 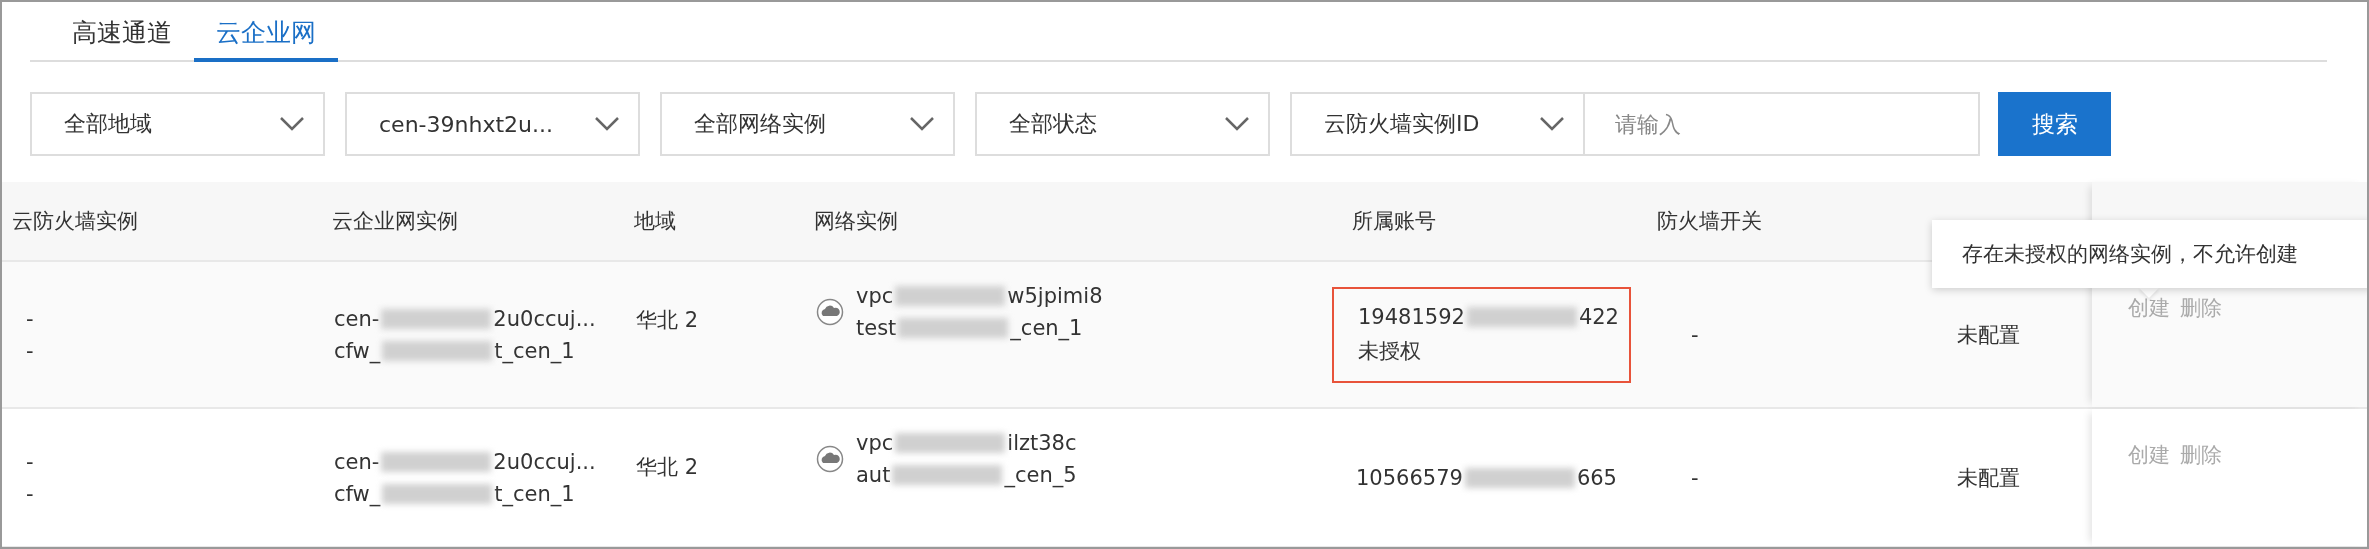 What do you see at coordinates (1402, 124) in the screenshot?
I see `dropdown-value: 云防火墙实例ID` at bounding box center [1402, 124].